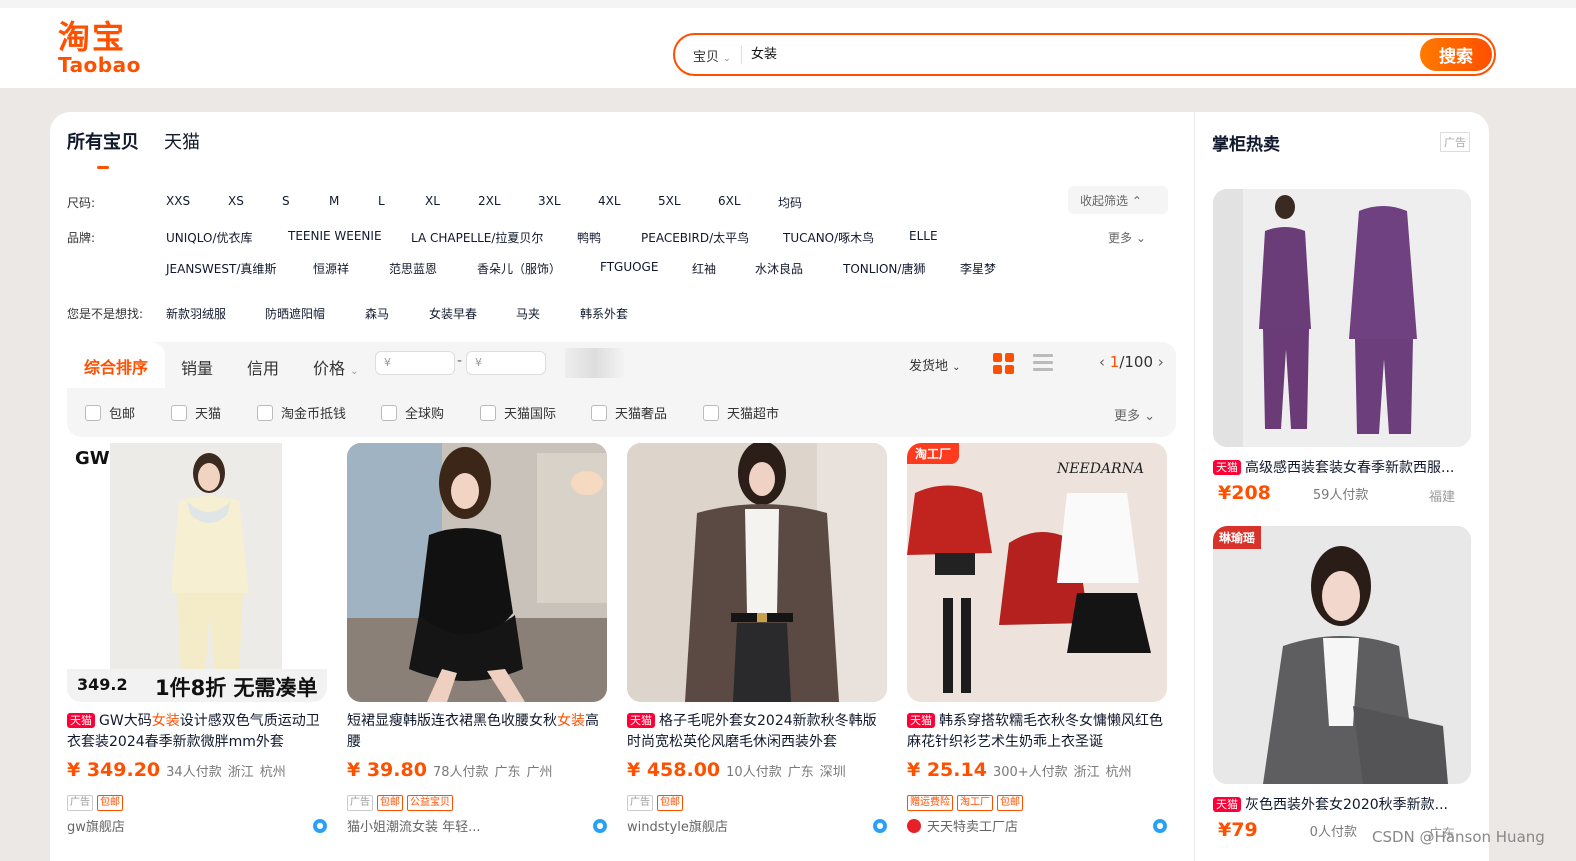 The height and width of the screenshot is (861, 1576). I want to click on collapse-filters-button: 收起筛选 ⌃, so click(1118, 200).